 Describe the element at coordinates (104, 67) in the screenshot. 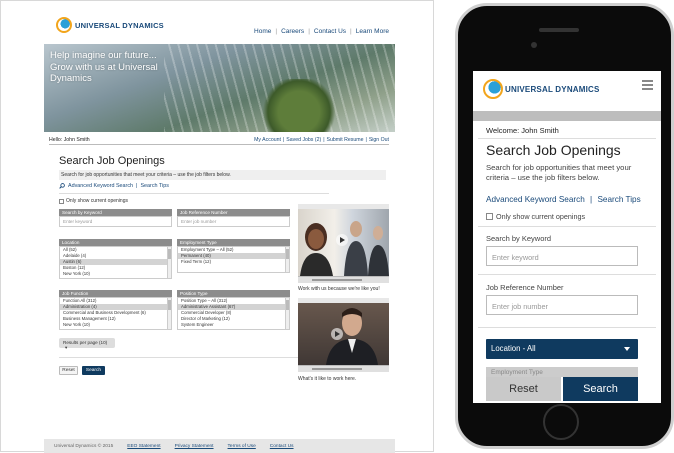

I see `hero-line: Grow with us at Universal` at that location.